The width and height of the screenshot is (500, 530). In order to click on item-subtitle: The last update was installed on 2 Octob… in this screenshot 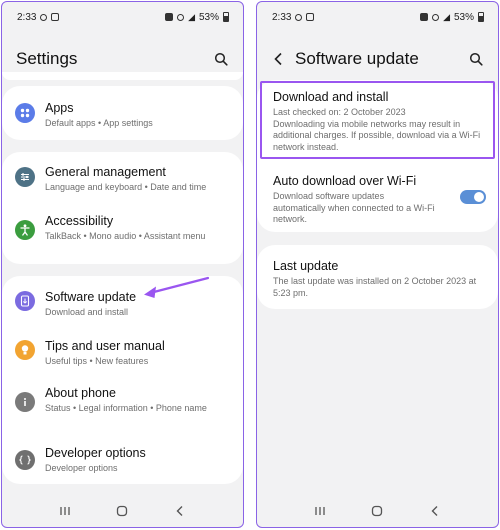, I will do `click(375, 287)`.